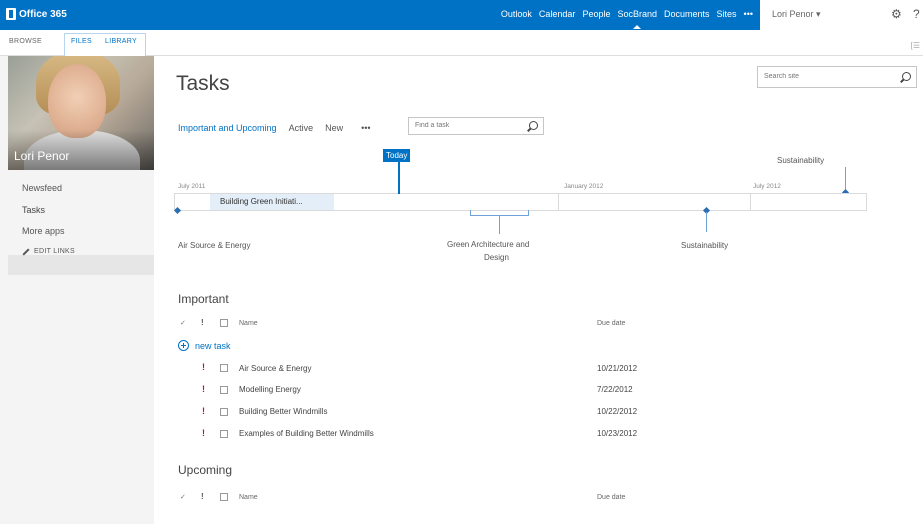  I want to click on office-logo-icon, so click(11, 14).